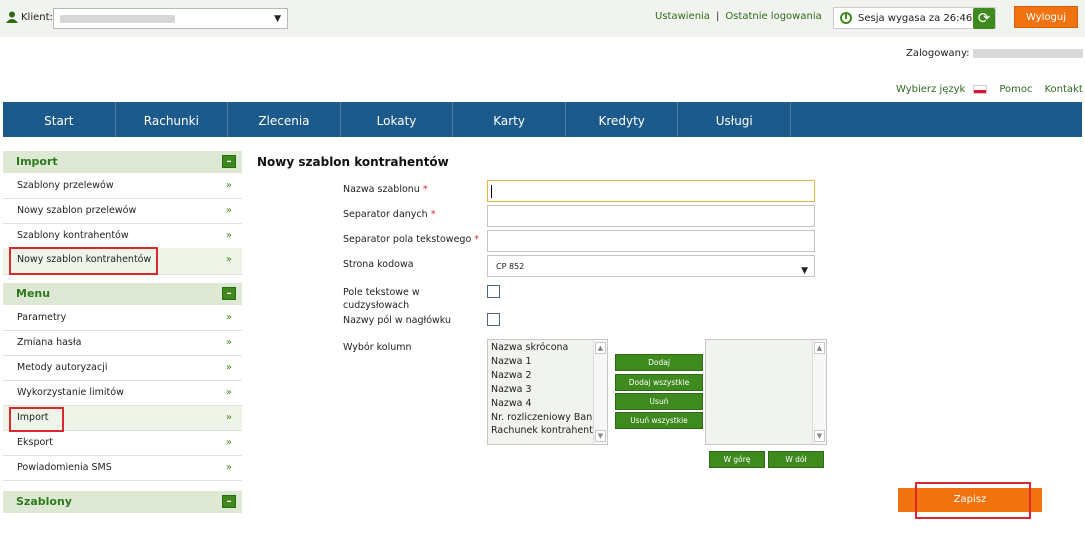 This screenshot has width=1085, height=545. What do you see at coordinates (12, 17) in the screenshot?
I see `user-icon` at bounding box center [12, 17].